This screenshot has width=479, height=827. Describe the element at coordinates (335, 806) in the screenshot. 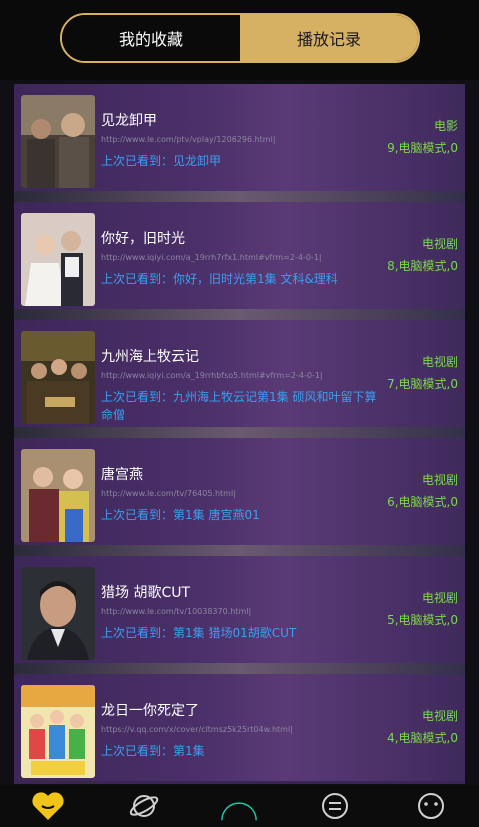

I see `chat-icon` at that location.